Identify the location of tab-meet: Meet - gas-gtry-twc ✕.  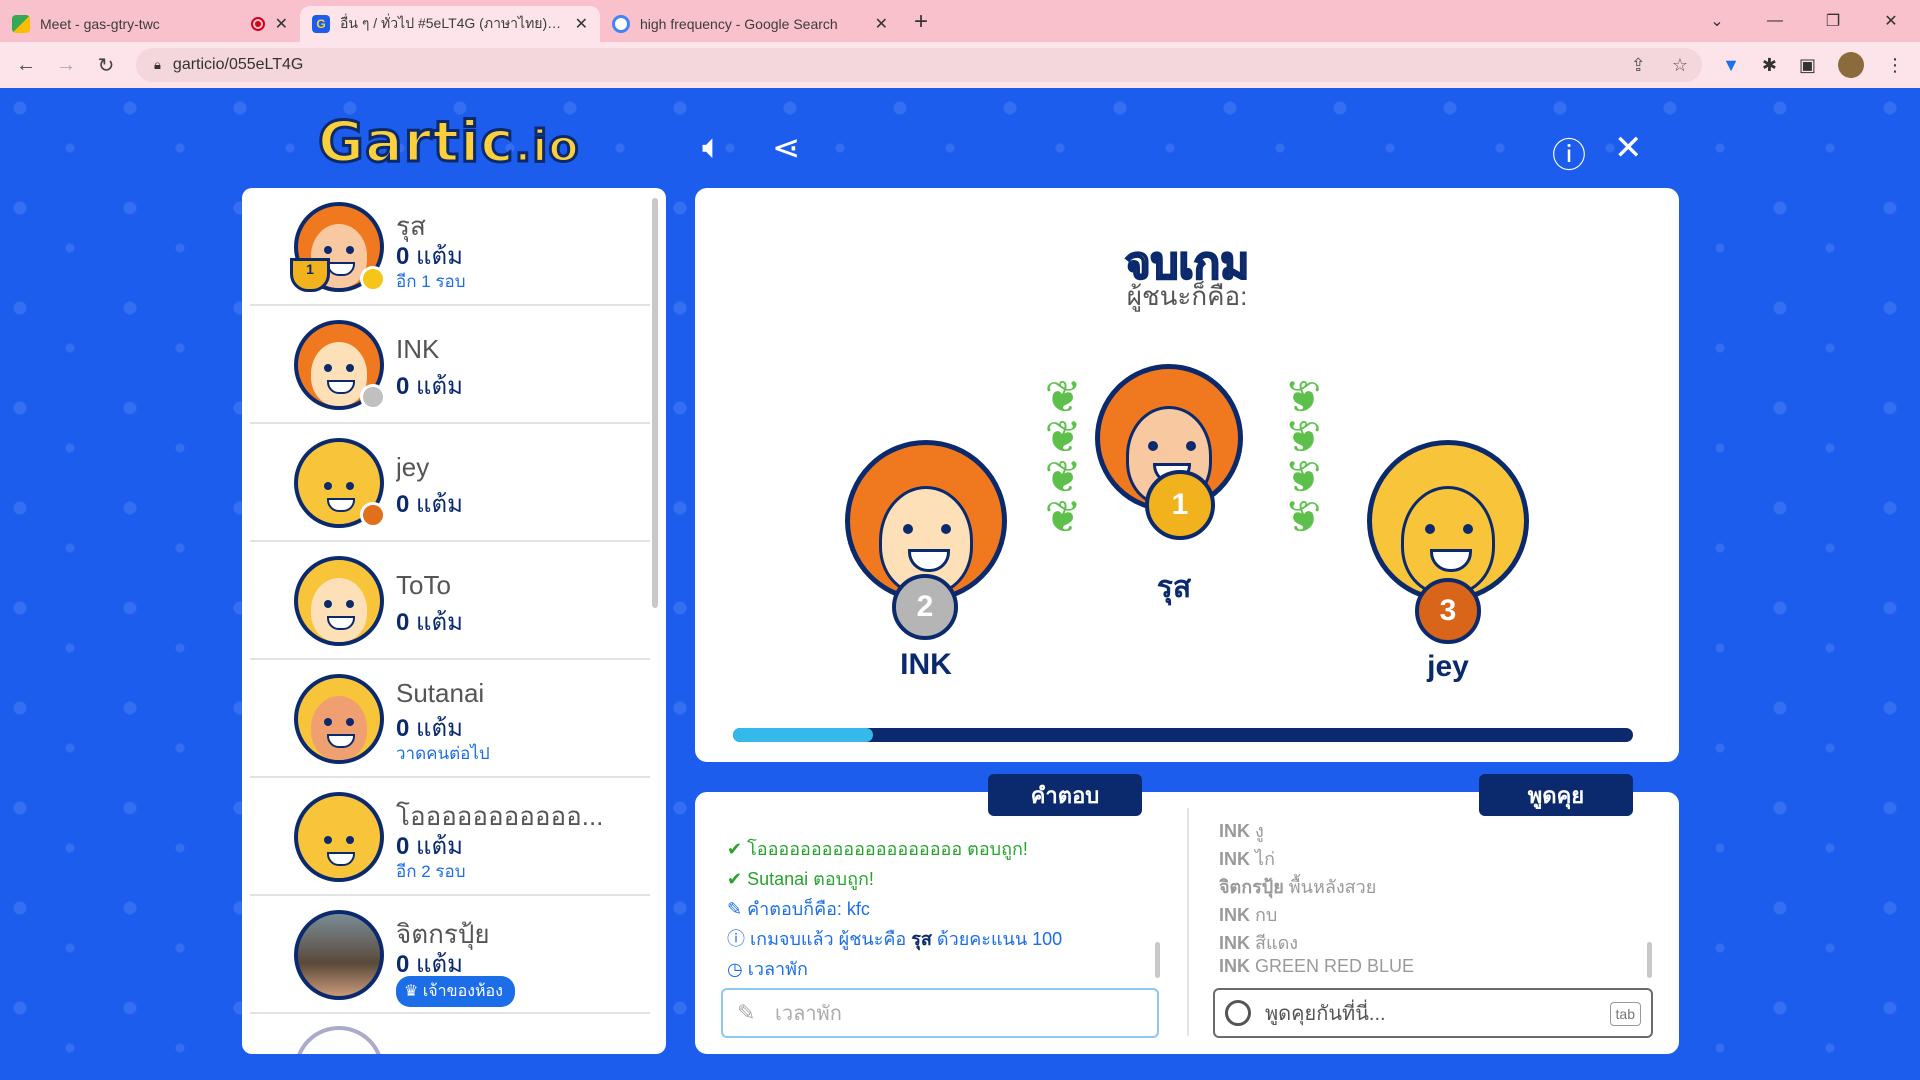
(150, 24).